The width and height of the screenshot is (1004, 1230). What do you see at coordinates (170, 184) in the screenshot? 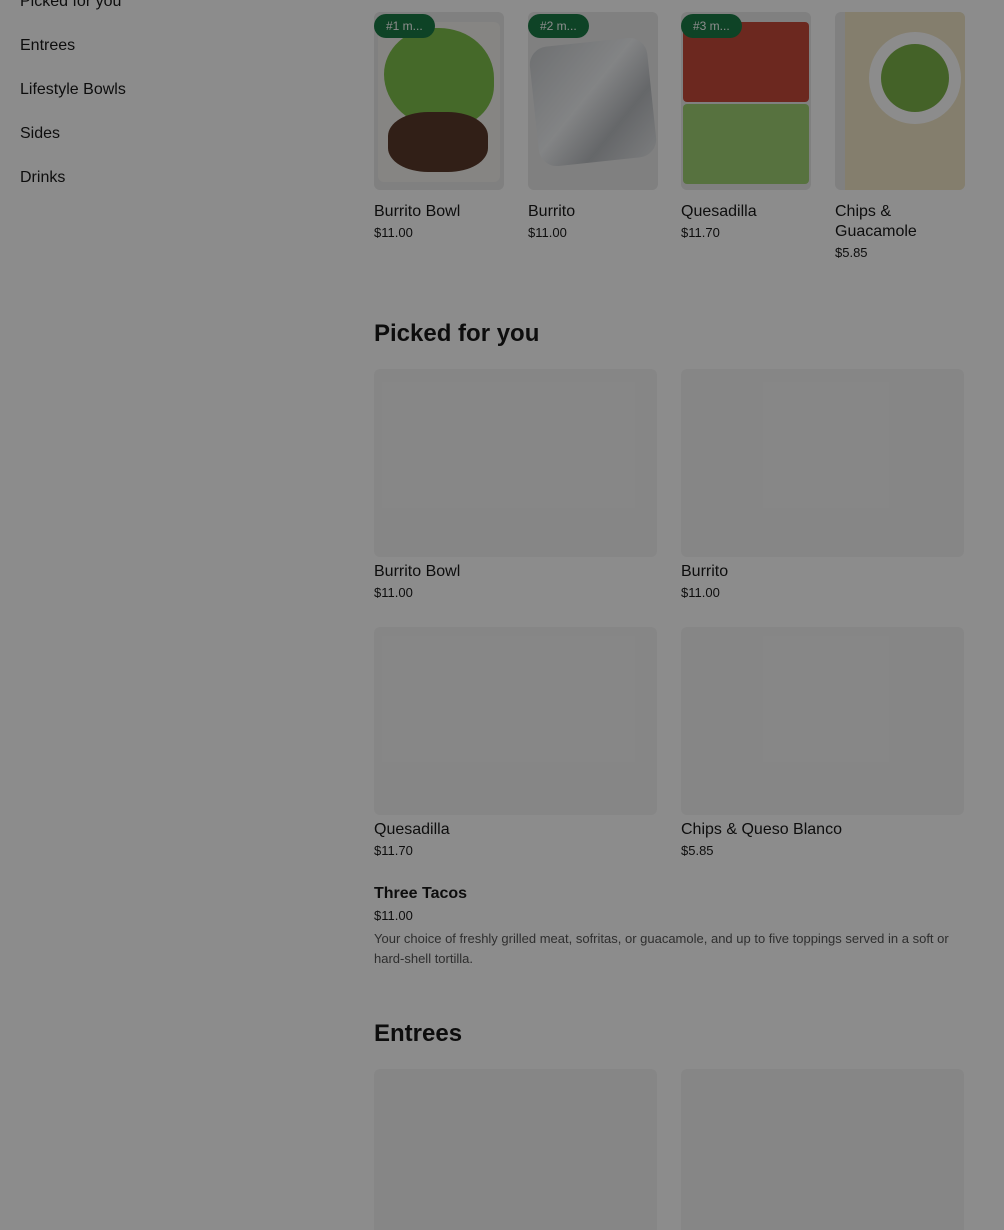
I see `sidebar-item-drinks: Drinks` at bounding box center [170, 184].